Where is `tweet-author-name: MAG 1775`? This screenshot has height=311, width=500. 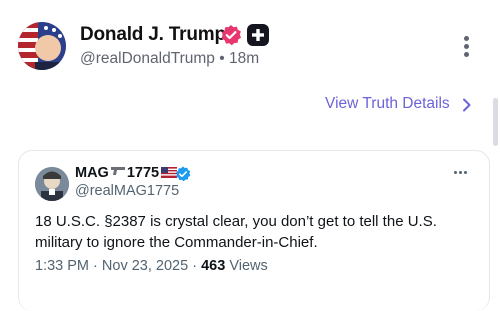 tweet-author-name: MAG 1775 is located at coordinates (126, 173).